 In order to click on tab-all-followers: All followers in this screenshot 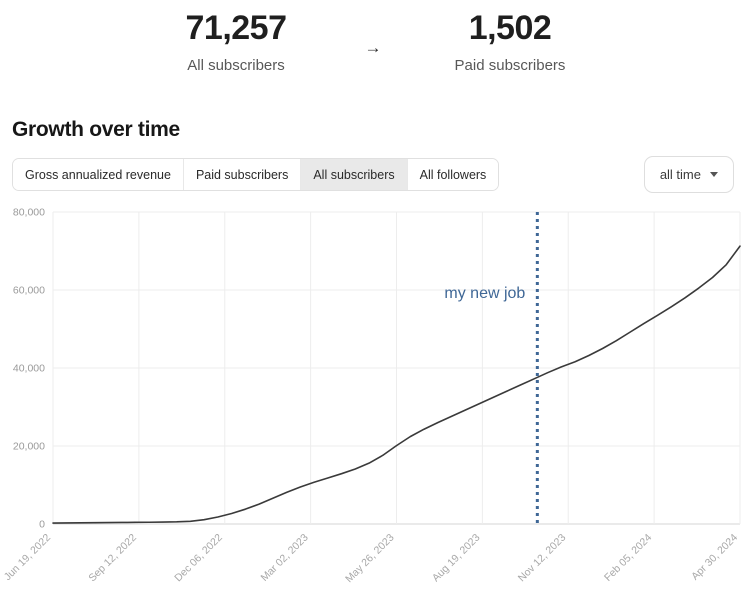, I will do `click(453, 175)`.